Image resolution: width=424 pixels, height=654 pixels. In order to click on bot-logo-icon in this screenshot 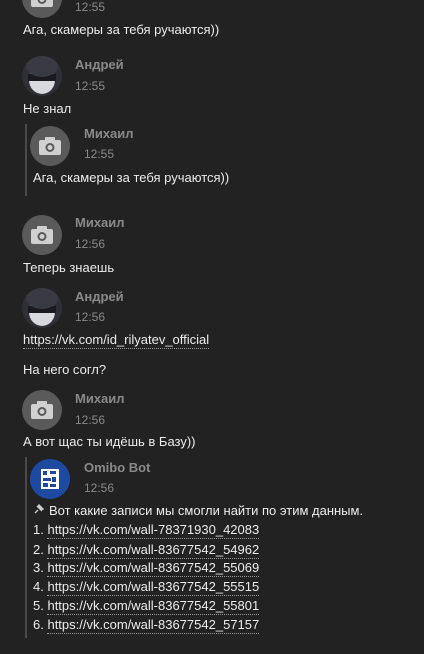, I will do `click(50, 479)`.